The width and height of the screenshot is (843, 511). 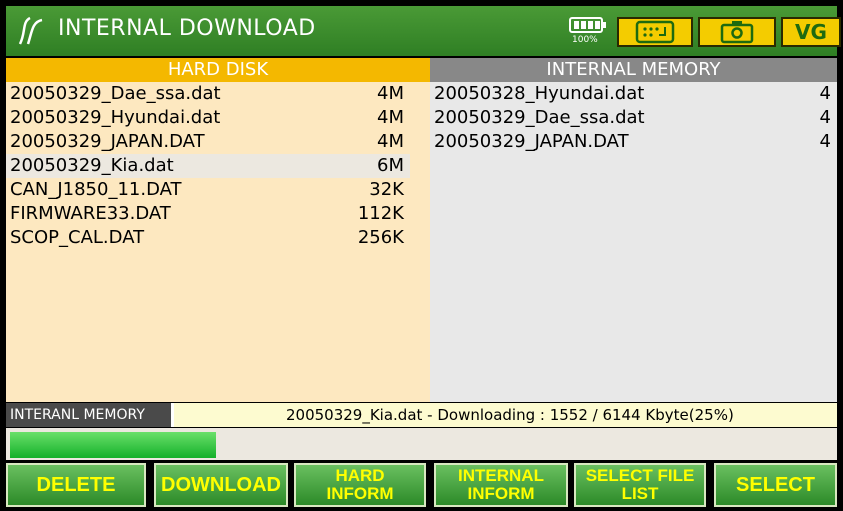 I want to click on keyboard-button, so click(x=655, y=32).